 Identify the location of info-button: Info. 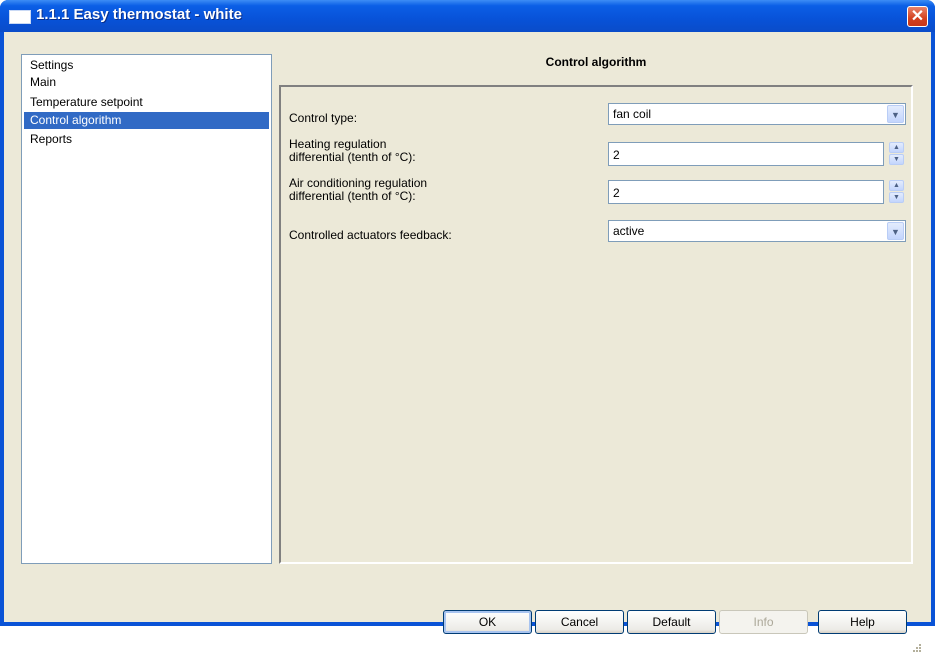
(763, 622).